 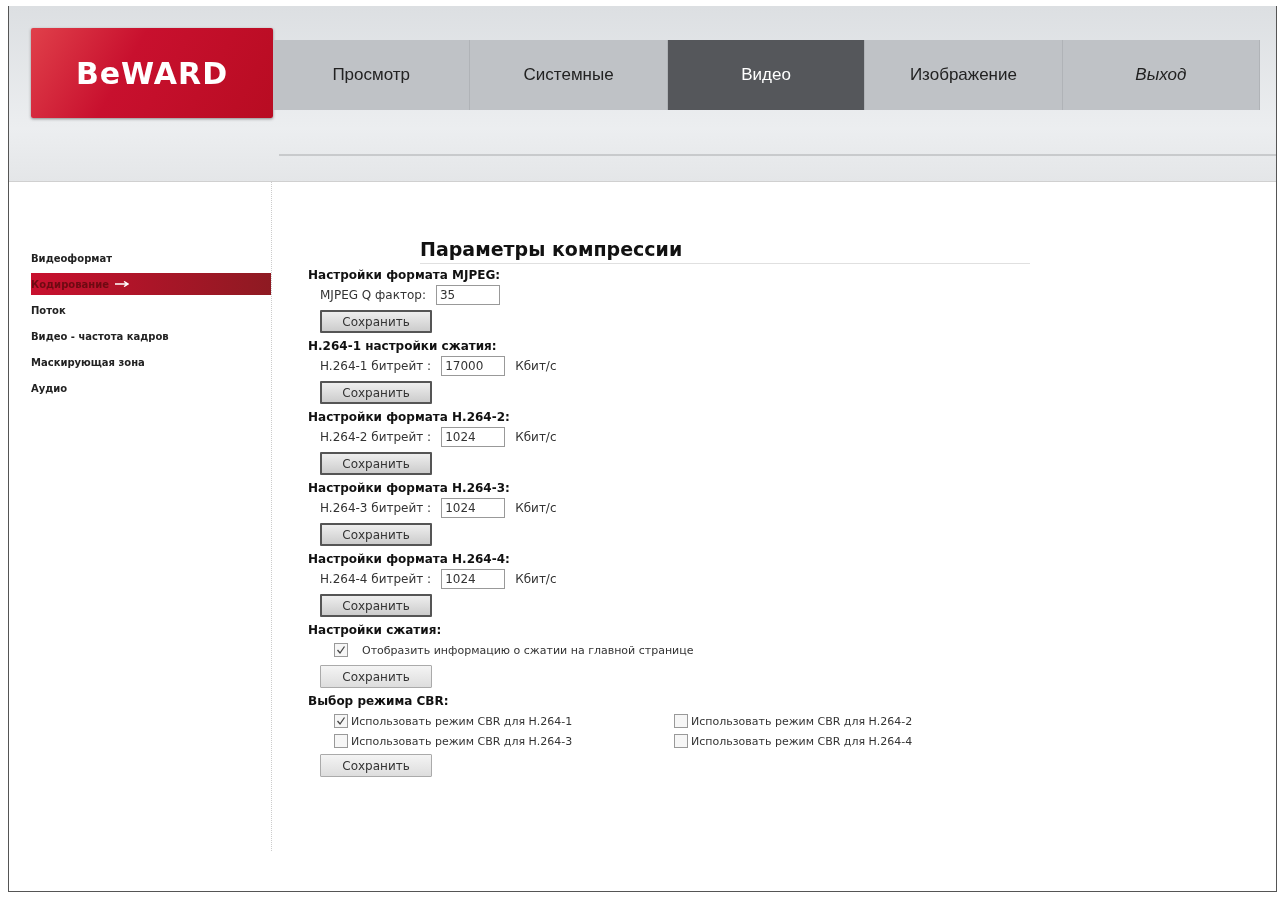 I want to click on field-label: H.264-3 битрейт :, so click(x=376, y=508).